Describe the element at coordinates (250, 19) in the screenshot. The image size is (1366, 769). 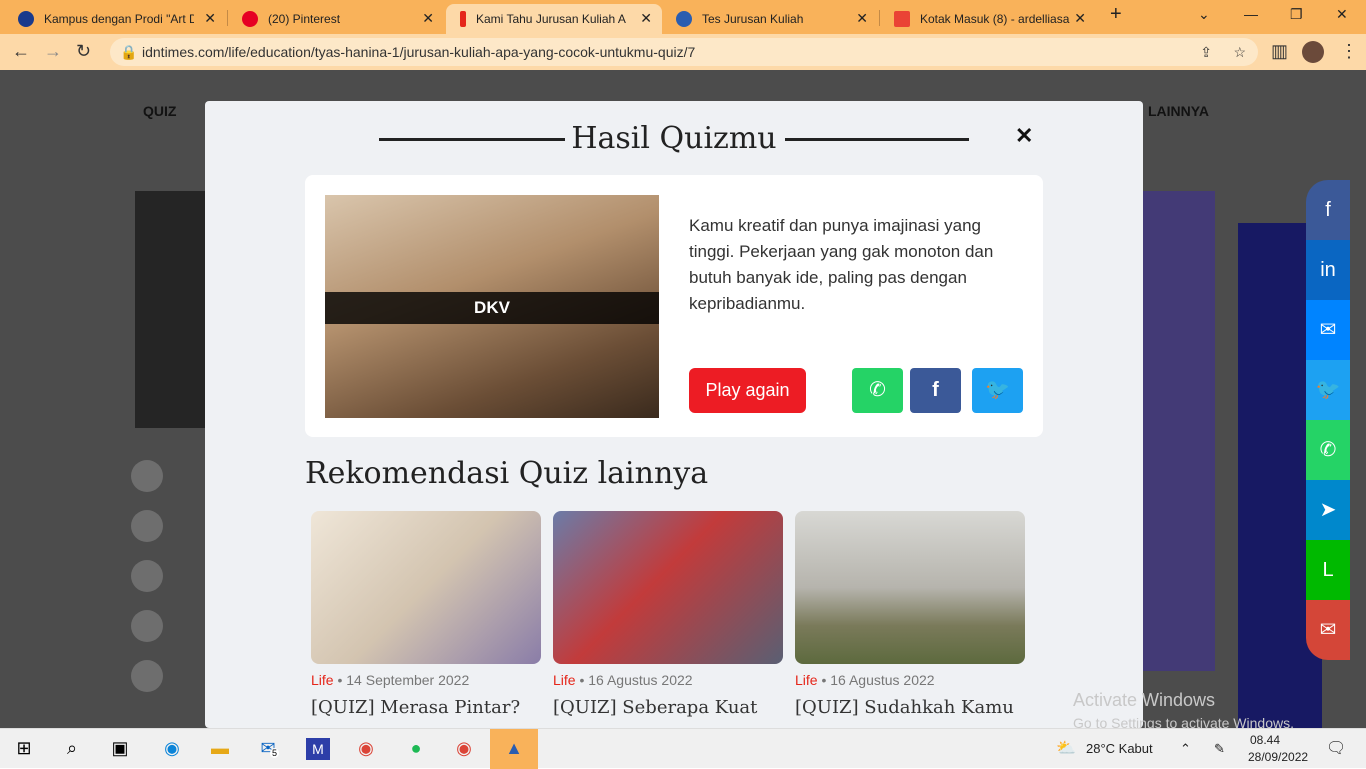
I see `pinterest-icon` at that location.